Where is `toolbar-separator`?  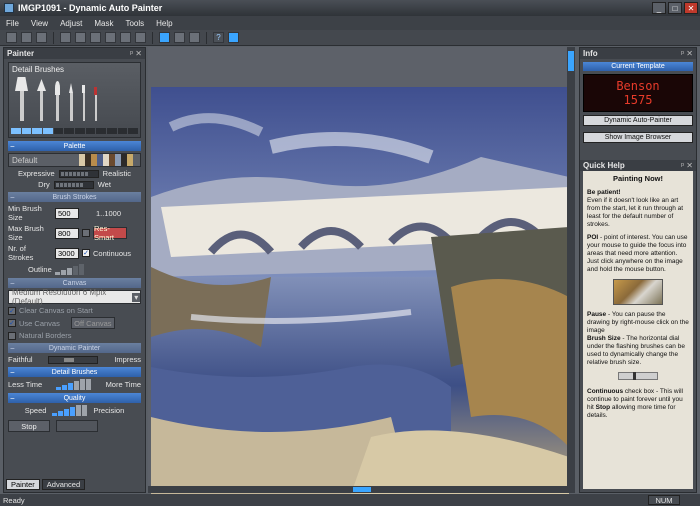
toolbar-separator is located at coordinates (53, 37).